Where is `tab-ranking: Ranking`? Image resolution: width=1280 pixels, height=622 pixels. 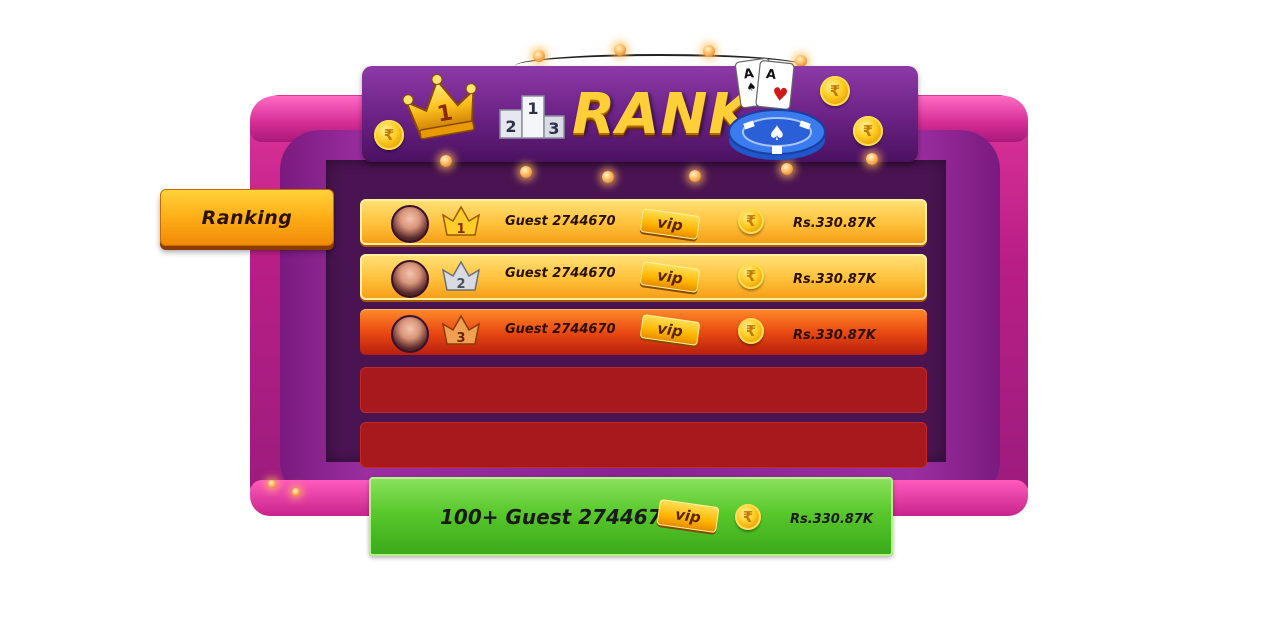 tab-ranking: Ranking is located at coordinates (247, 217).